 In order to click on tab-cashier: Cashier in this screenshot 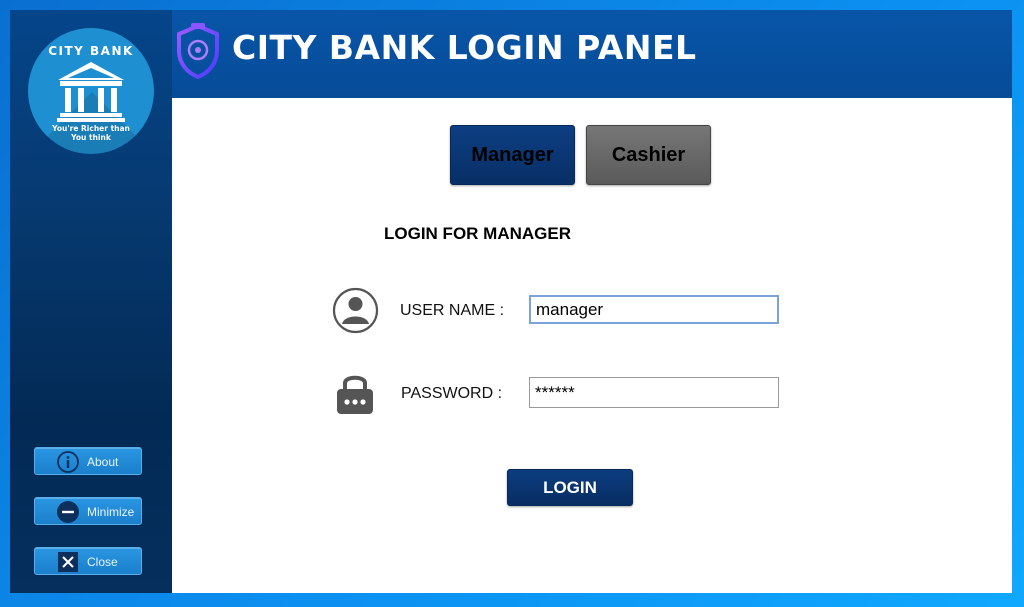, I will do `click(648, 155)`.